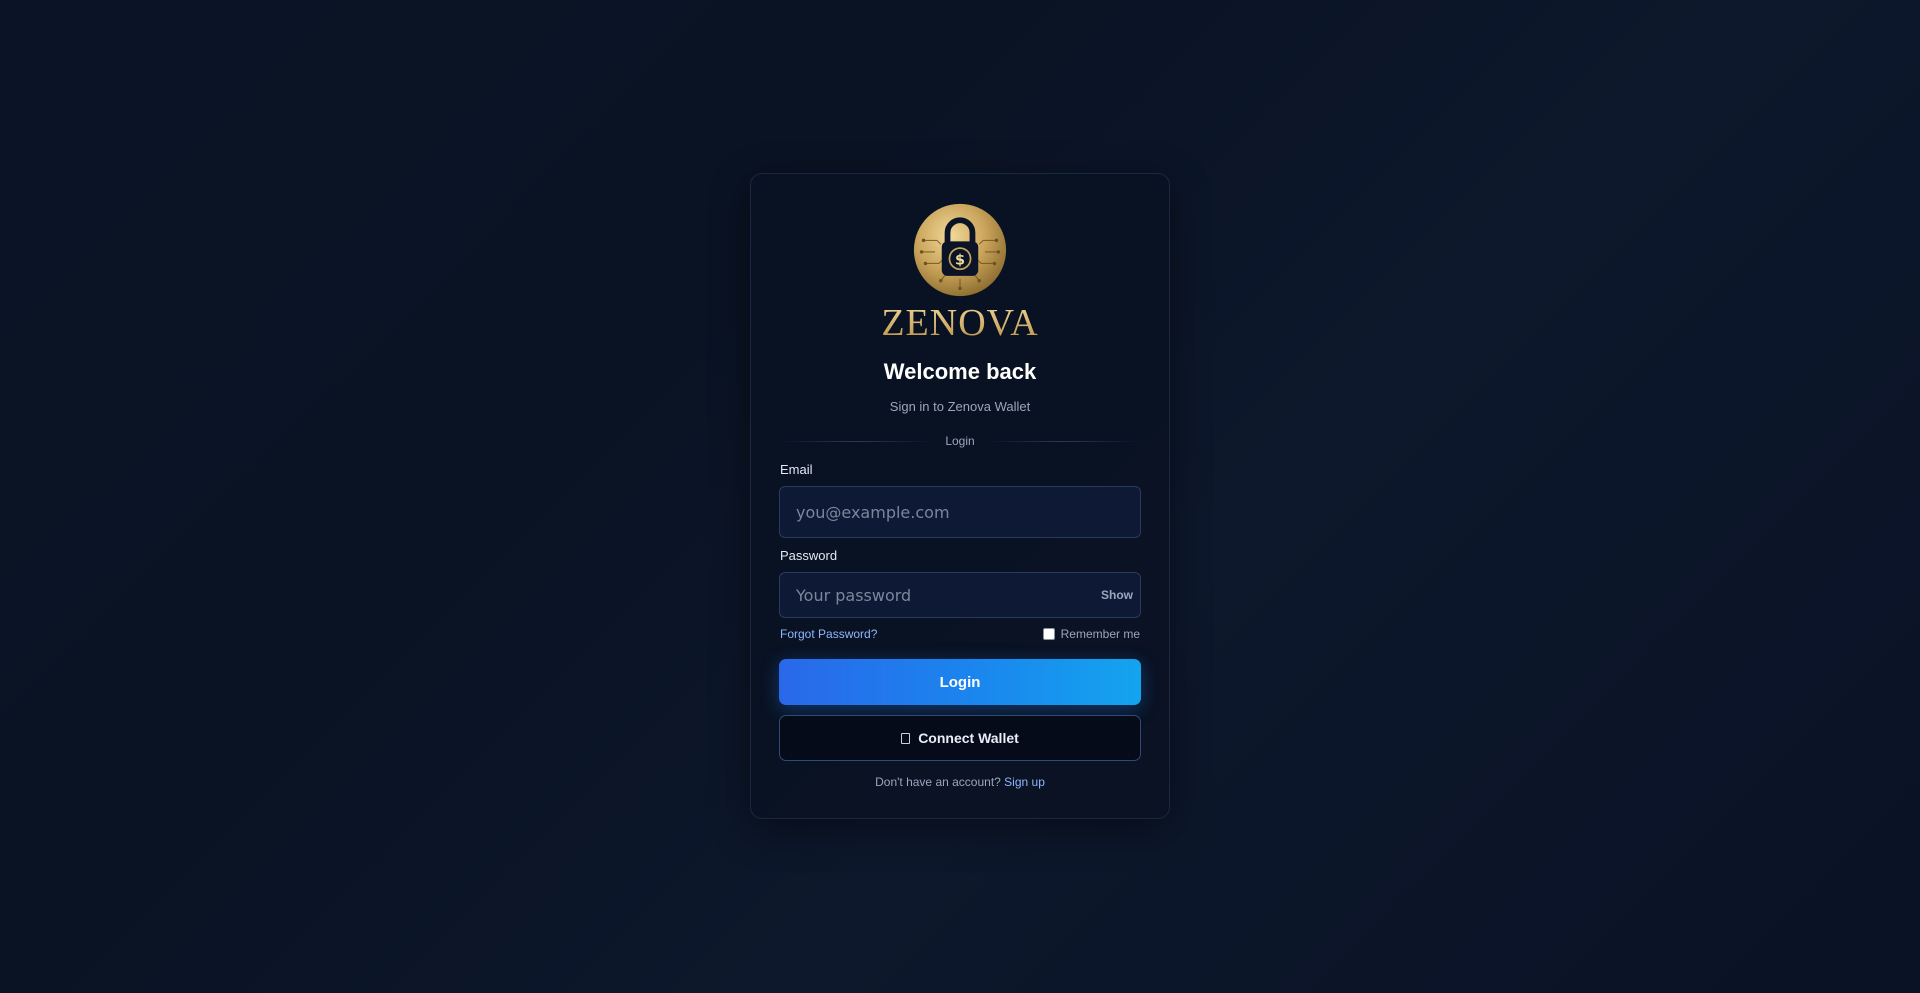 The height and width of the screenshot is (993, 1920). I want to click on section-divider: Login, so click(960, 441).